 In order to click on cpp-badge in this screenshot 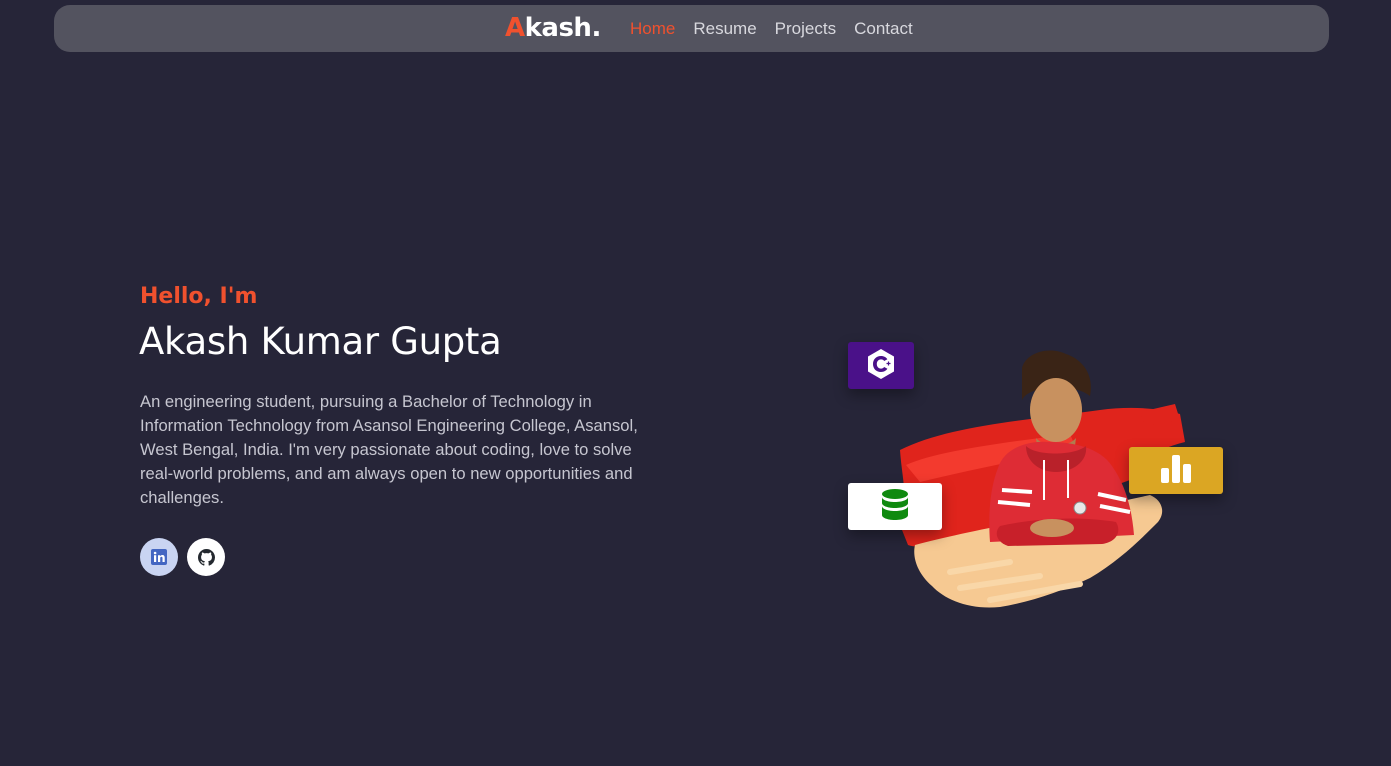, I will do `click(881, 365)`.